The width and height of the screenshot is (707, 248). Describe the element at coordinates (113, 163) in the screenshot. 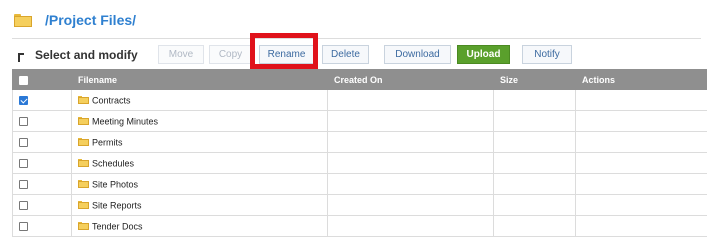

I see `folder-name-link: Schedules` at that location.